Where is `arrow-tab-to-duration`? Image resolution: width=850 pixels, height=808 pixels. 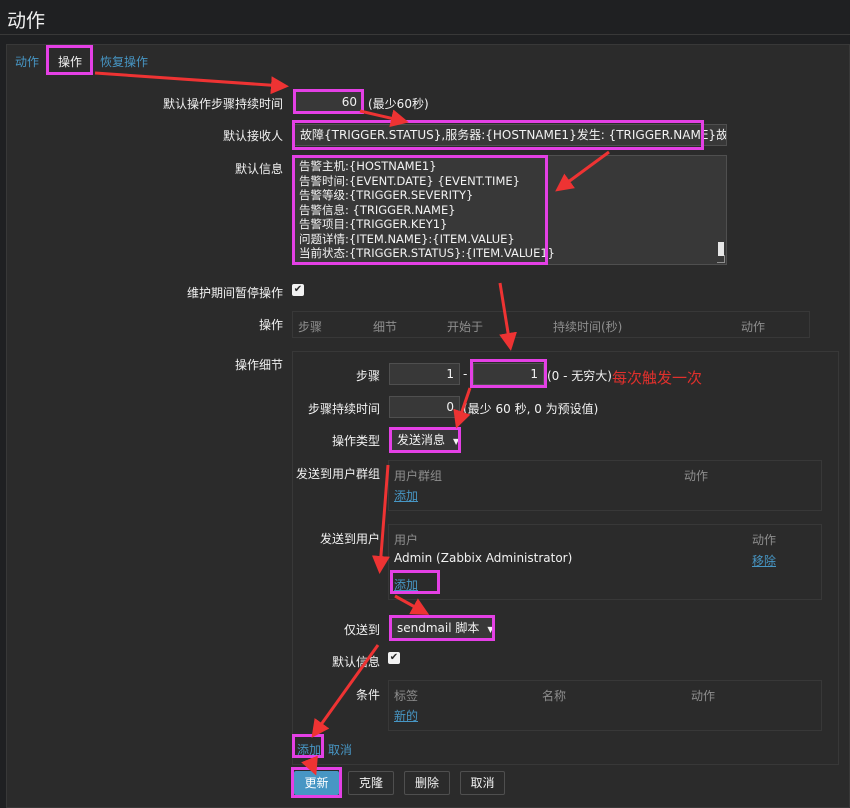
arrow-tab-to-duration is located at coordinates (191, 83).